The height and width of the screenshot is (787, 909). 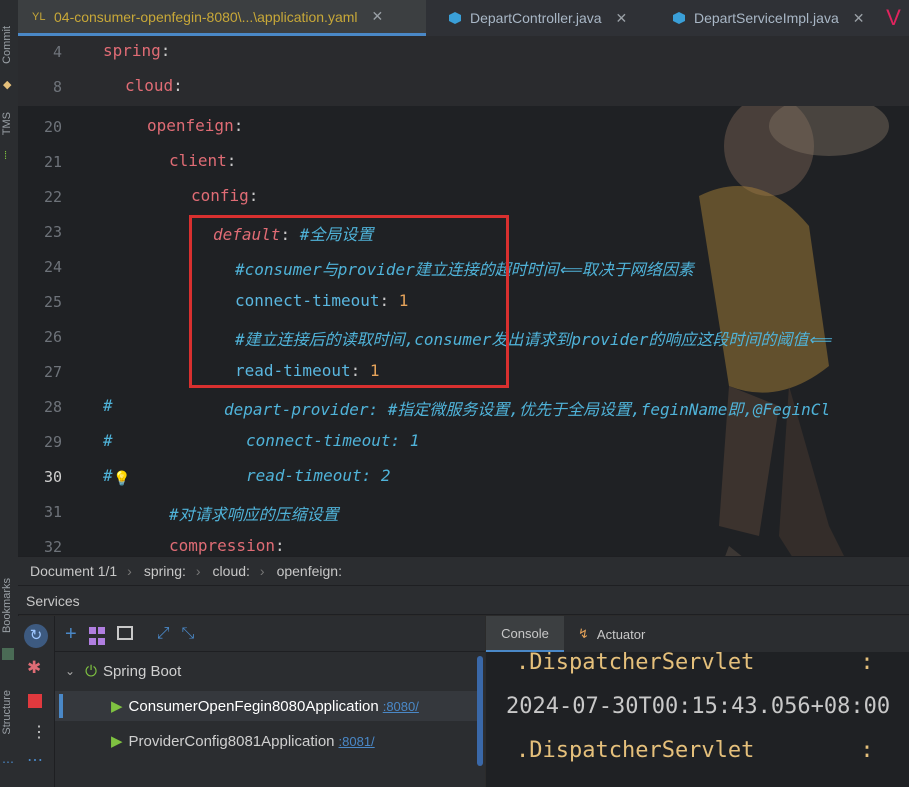 What do you see at coordinates (220, 195) in the screenshot?
I see `yaml-key: config` at bounding box center [220, 195].